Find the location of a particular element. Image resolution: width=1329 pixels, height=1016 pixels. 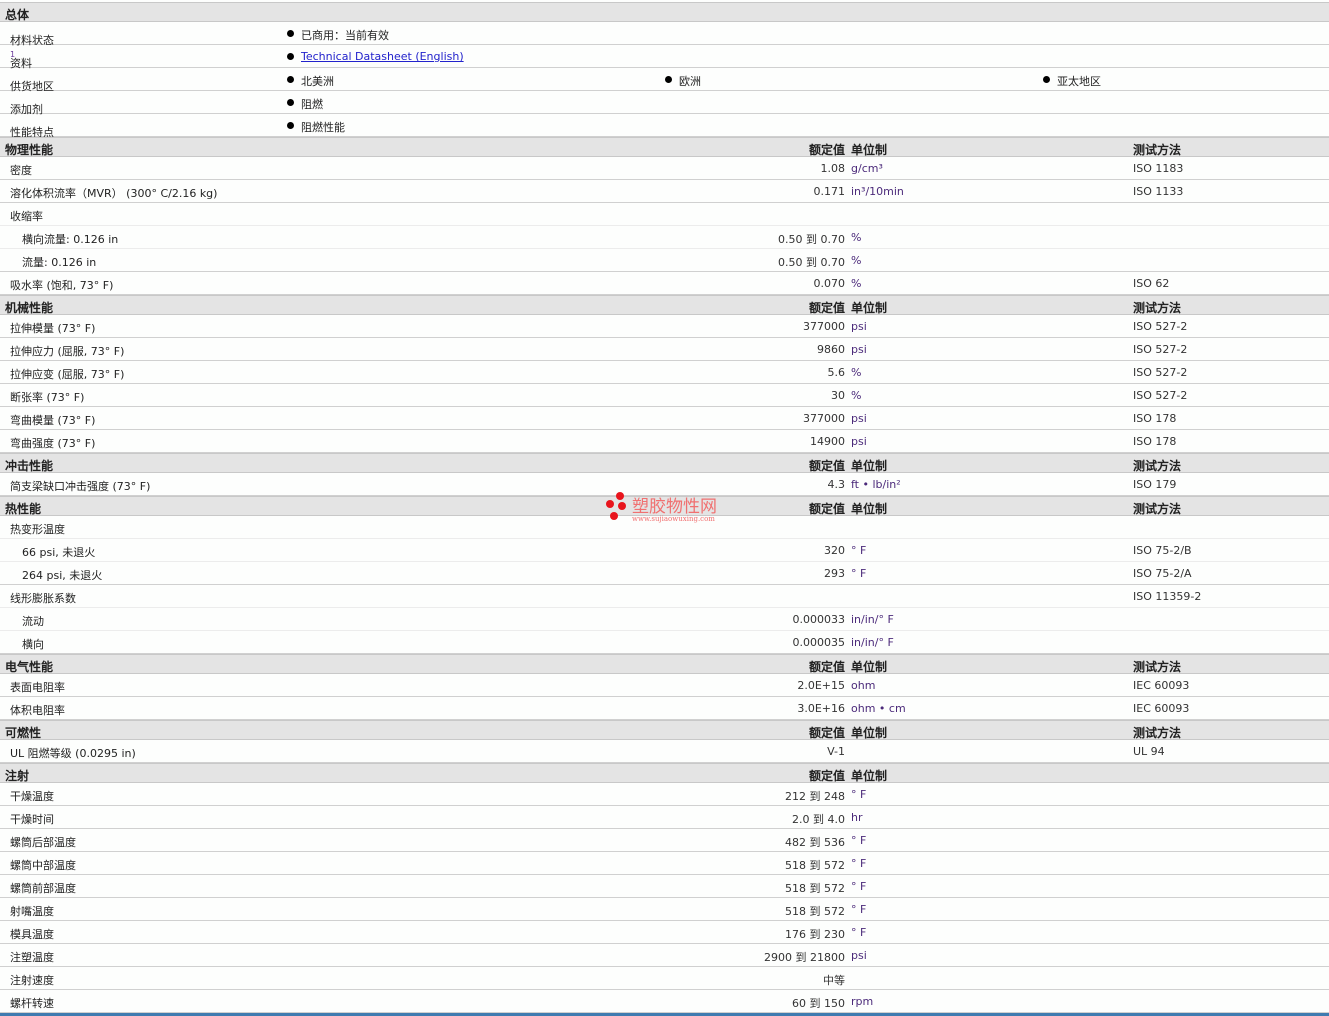

property-row: 螺筒后部温度 482 到 536 ° F is located at coordinates (664, 840).